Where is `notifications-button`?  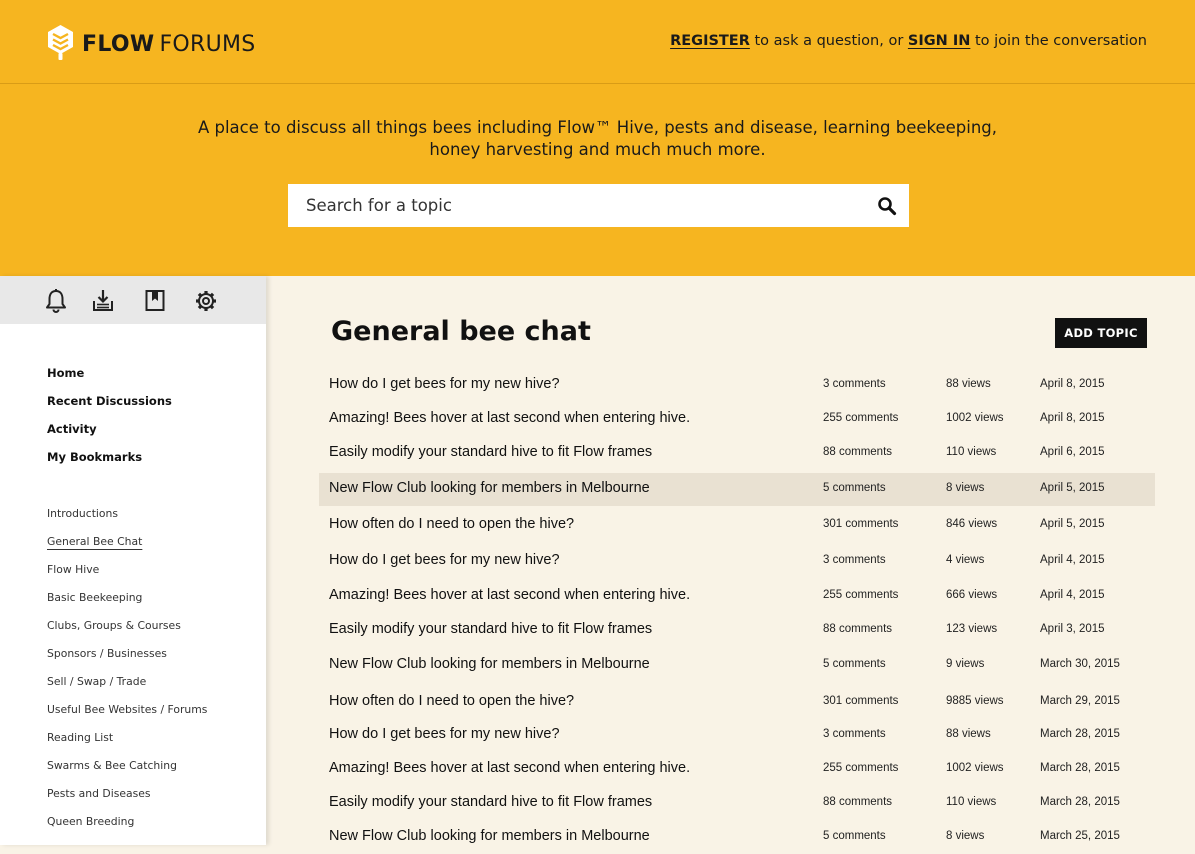 notifications-button is located at coordinates (56, 301).